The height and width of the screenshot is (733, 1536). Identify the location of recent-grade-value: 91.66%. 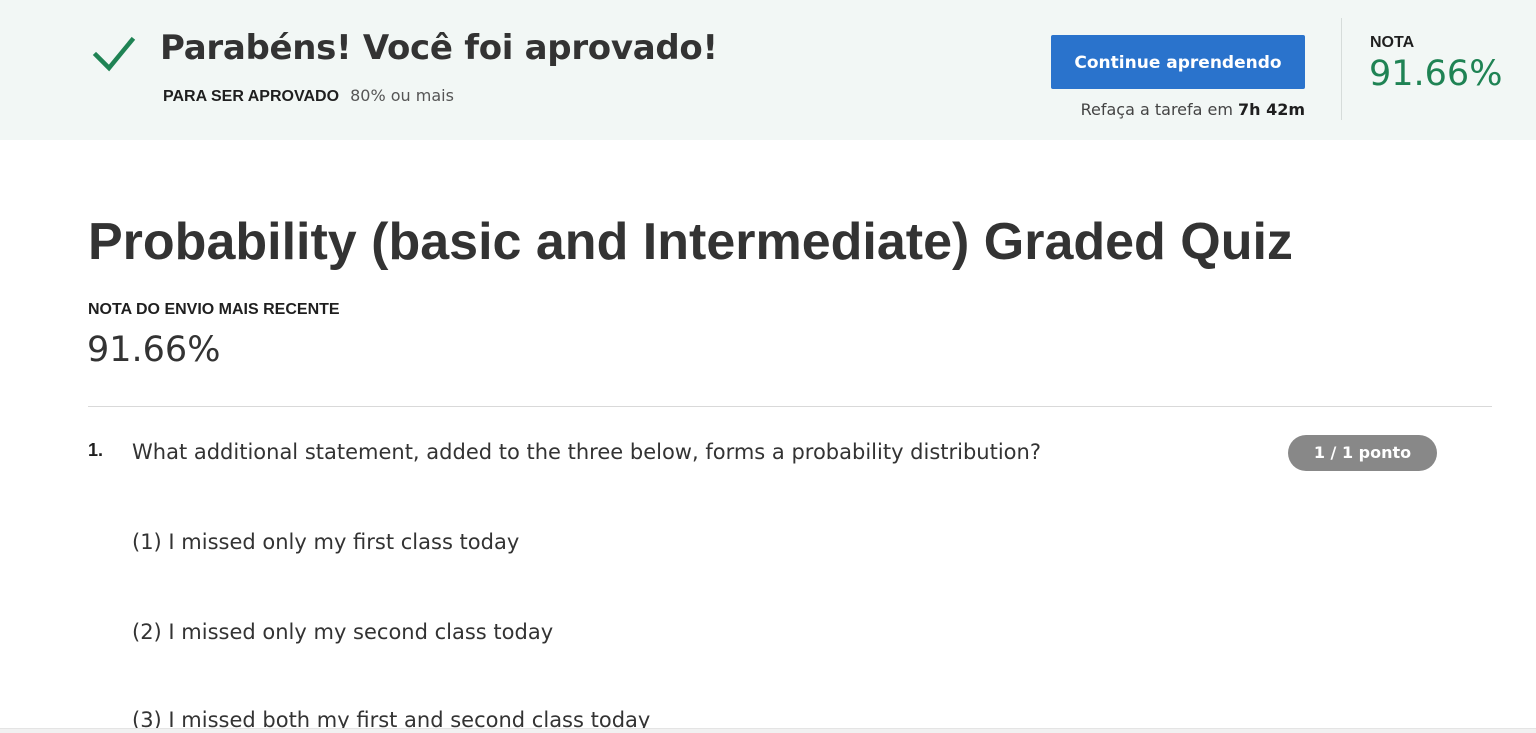
(154, 350).